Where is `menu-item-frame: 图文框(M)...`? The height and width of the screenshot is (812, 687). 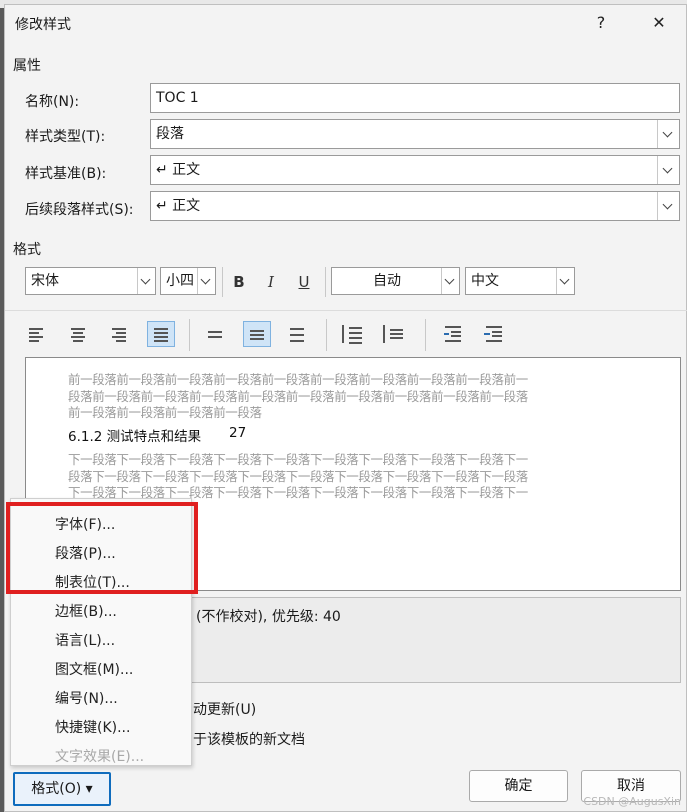 menu-item-frame: 图文框(M)... is located at coordinates (94, 669).